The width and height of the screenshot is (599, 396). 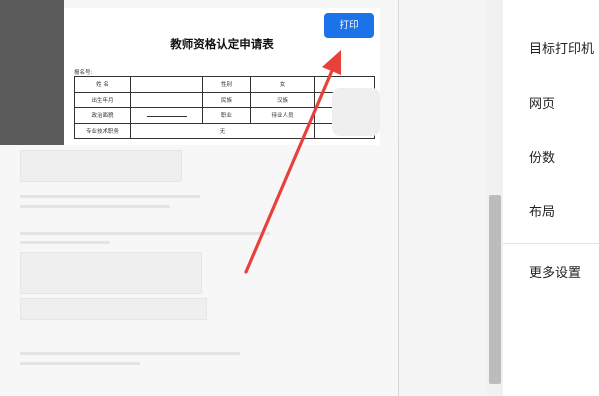 I want to click on red-arrow-icon, so click(x=292, y=162).